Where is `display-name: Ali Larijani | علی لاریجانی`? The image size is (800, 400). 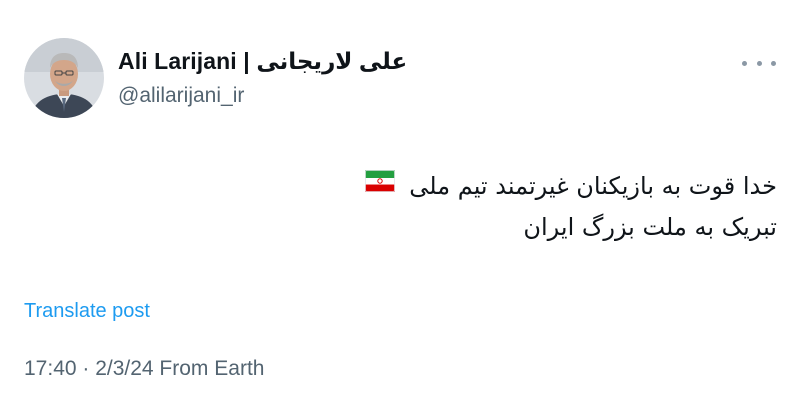
display-name: Ali Larijani | علی لاریجانی is located at coordinates (262, 61).